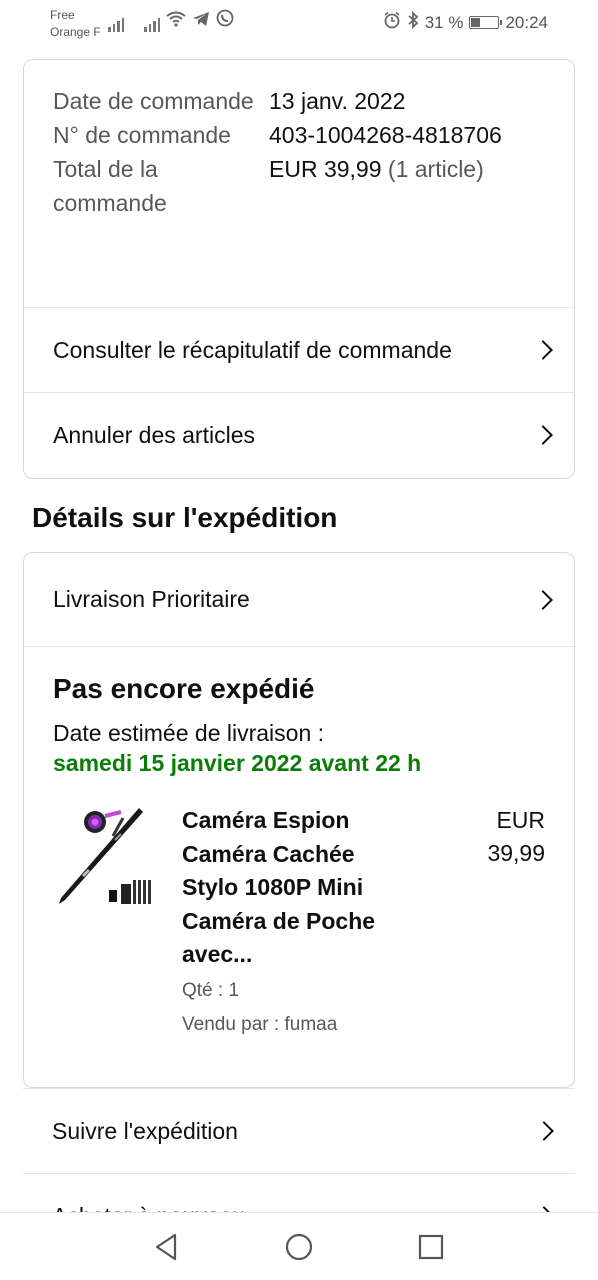 The width and height of the screenshot is (598, 1280). Describe the element at coordinates (110, 186) in the screenshot. I see `order-total-label: Total de la commande` at that location.